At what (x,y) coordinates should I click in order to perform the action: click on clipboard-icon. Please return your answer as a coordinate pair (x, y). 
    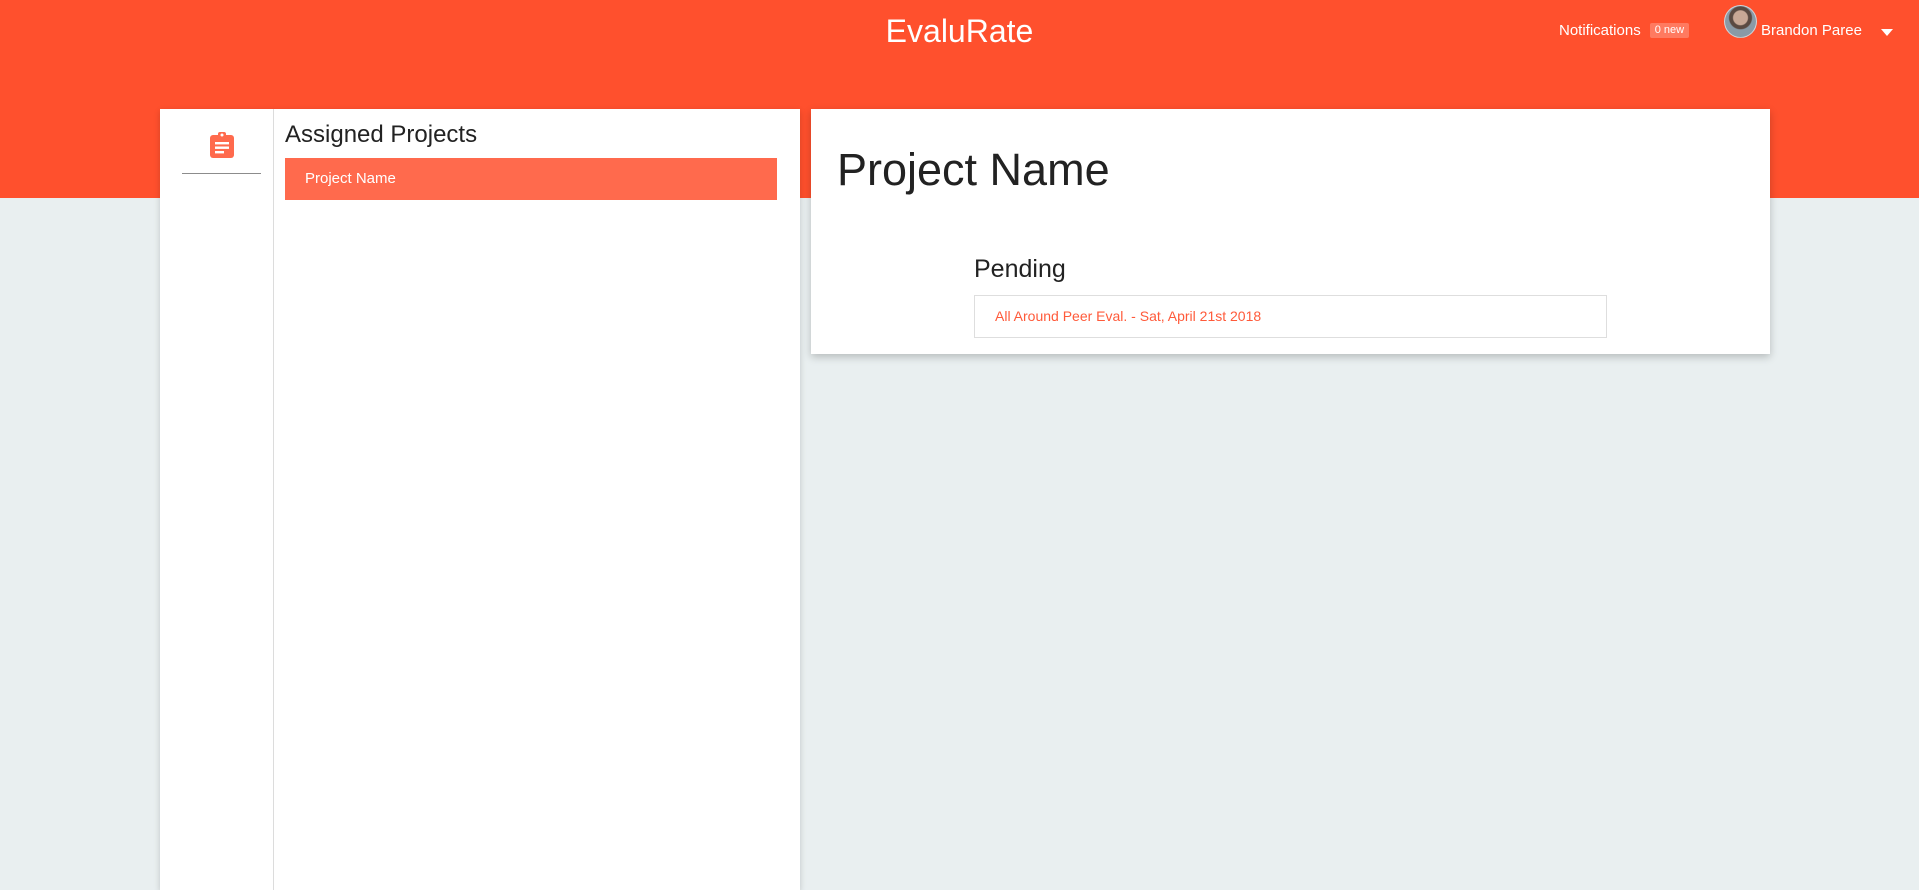
    Looking at the image, I should click on (222, 145).